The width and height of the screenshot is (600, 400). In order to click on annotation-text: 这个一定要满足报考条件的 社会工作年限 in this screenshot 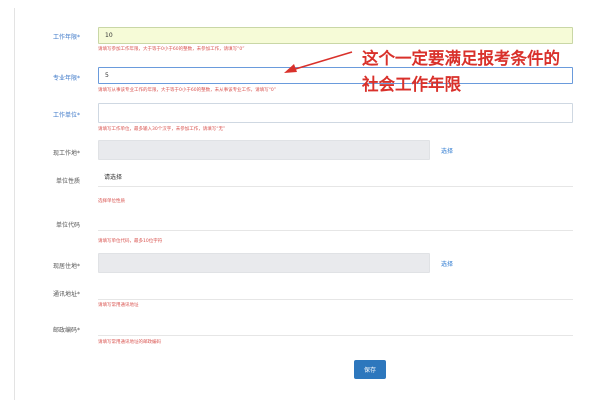, I will do `click(461, 72)`.